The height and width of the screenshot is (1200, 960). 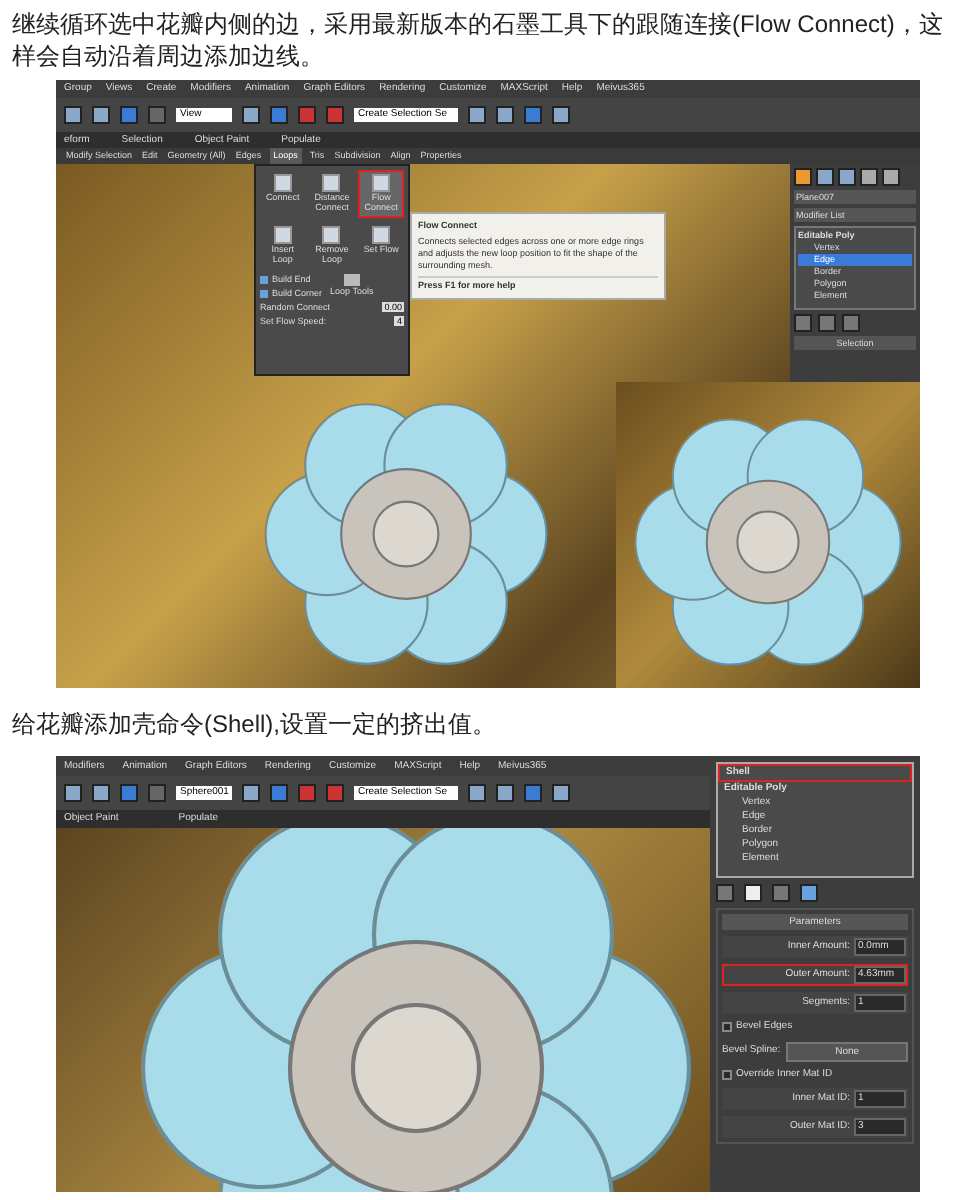 I want to click on paragraph: 给花瓣添加壳命令(Shell),设置一定的挤出值。, so click(x=254, y=725).